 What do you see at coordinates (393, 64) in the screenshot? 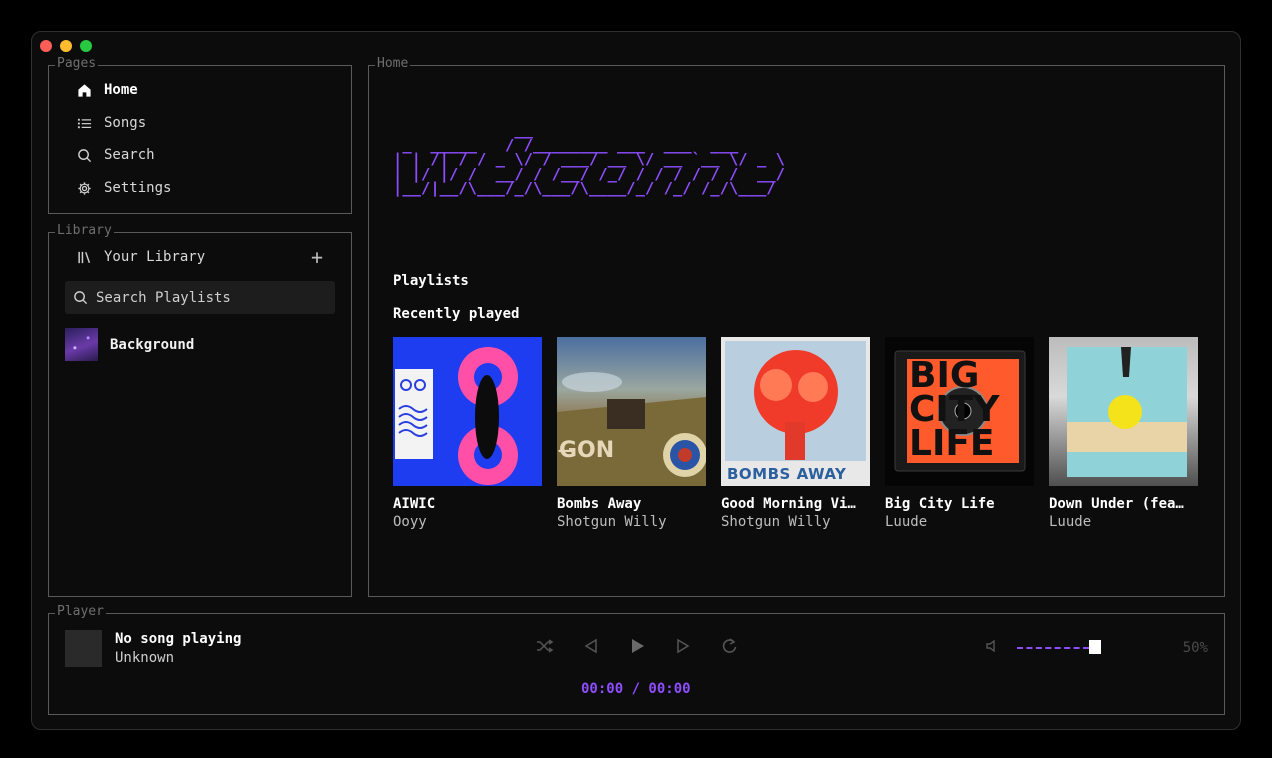
I see `home-panel-title: Home` at bounding box center [393, 64].